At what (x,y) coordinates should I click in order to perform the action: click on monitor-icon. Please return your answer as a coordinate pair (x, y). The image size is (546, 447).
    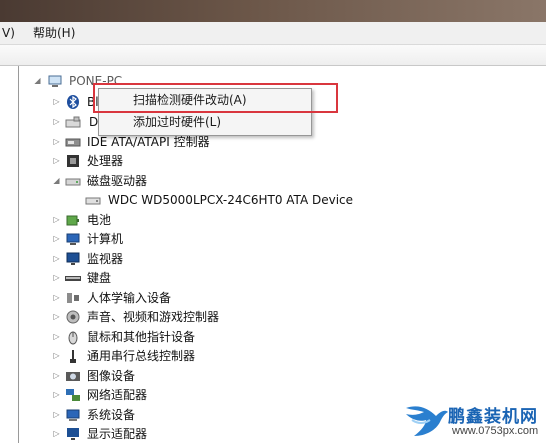
    Looking at the image, I should click on (73, 259).